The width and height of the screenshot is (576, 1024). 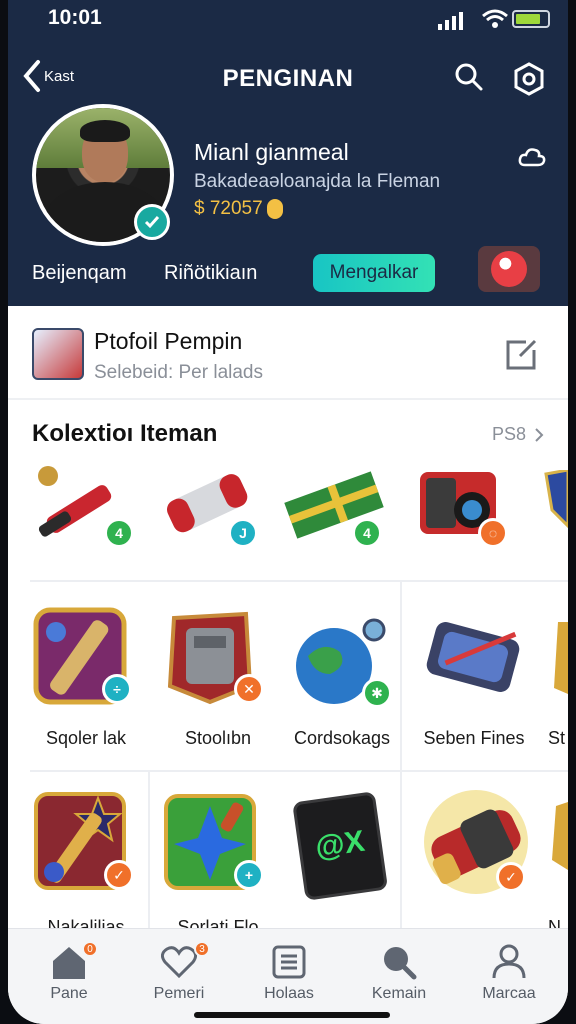 I want to click on nav-list: Holaas, so click(x=289, y=973).